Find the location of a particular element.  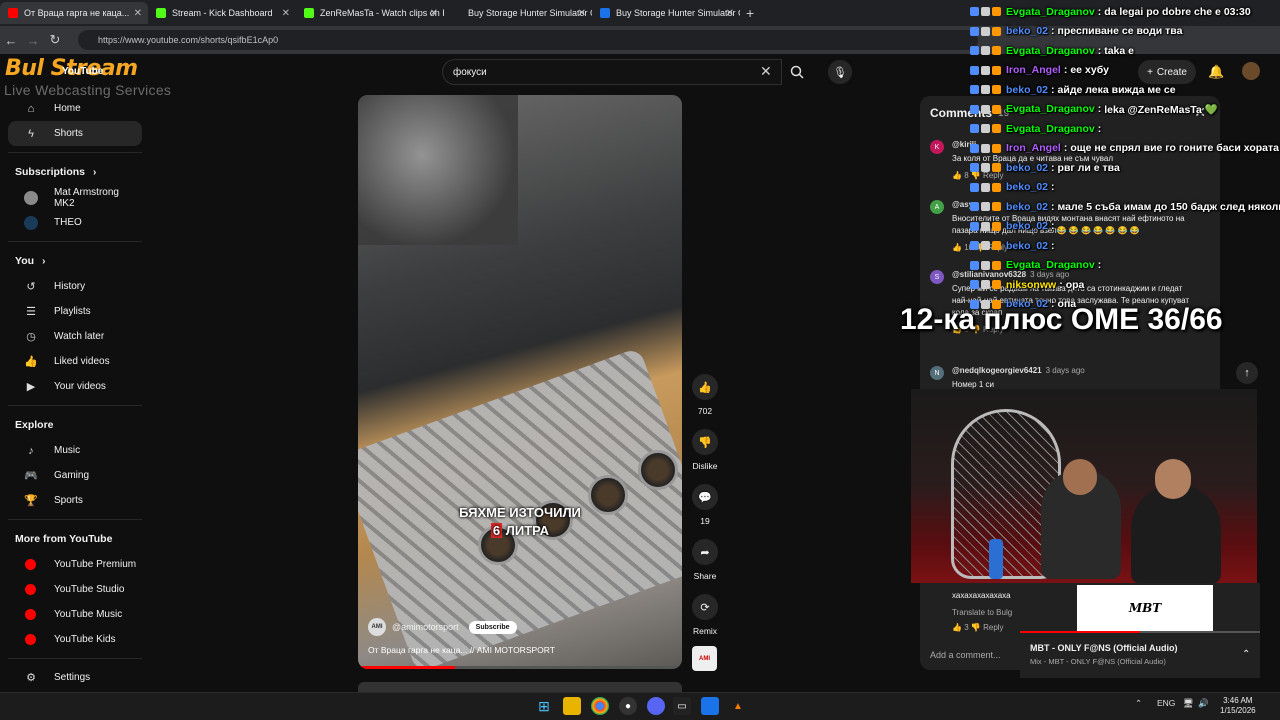

chat-text: da legai po dobre che e 03:30 is located at coordinates (1177, 11).